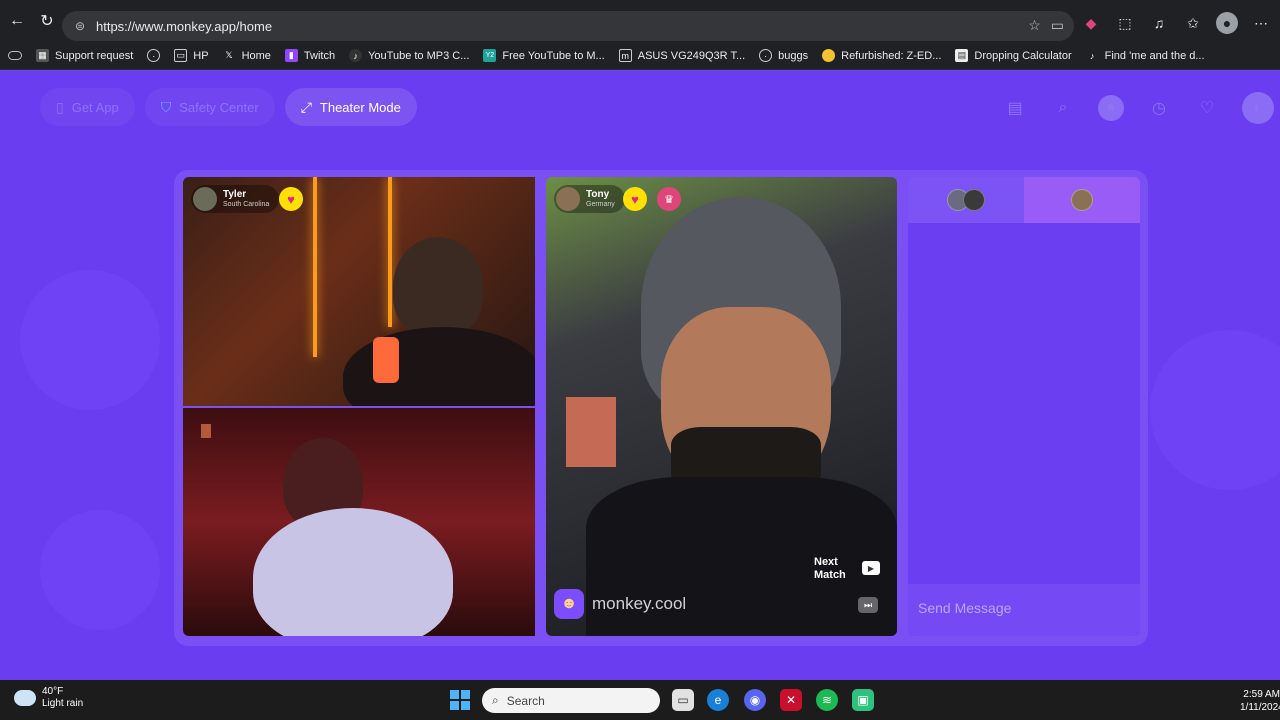  I want to click on ublock-icon: ◆, so click(1091, 23).